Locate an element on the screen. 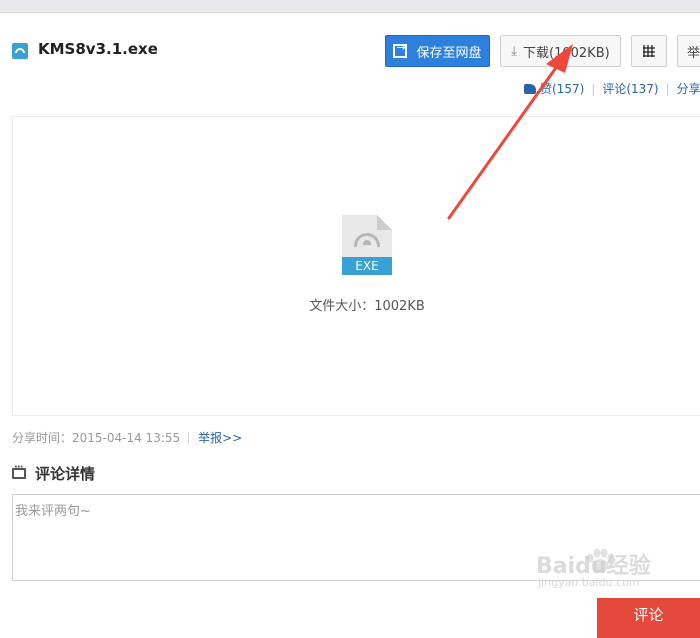 Image resolution: width=700 pixels, height=638 pixels. report-button: 举 is located at coordinates (688, 51).